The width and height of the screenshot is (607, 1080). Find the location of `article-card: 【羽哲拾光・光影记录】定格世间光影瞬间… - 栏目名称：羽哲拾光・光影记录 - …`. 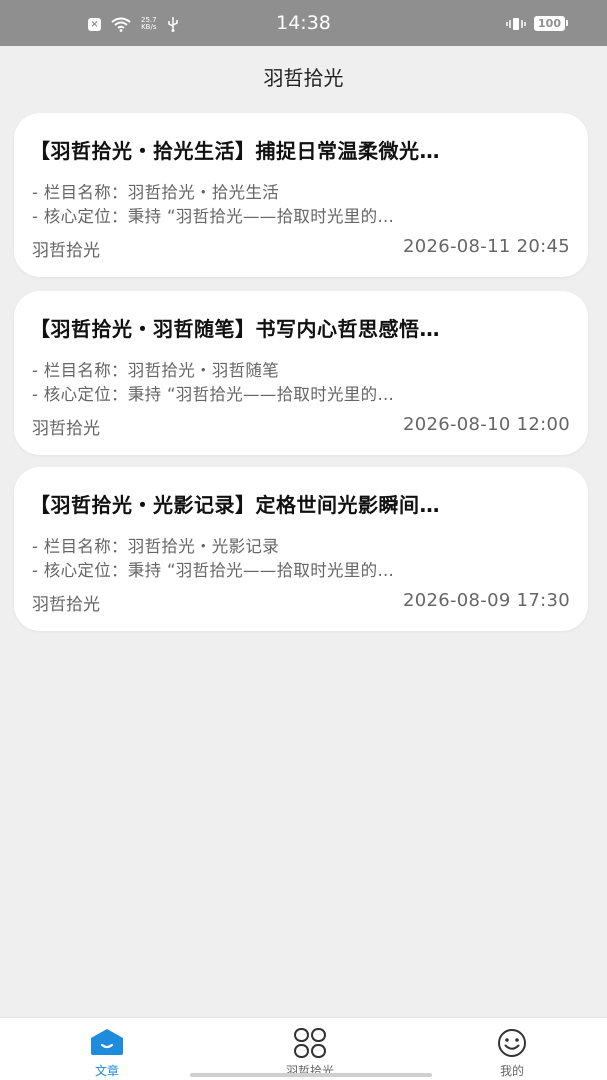

article-card: 【羽哲拾光・光影记录】定格世间光影瞬间… - 栏目名称：羽哲拾光・光影记录 - … is located at coordinates (301, 549).